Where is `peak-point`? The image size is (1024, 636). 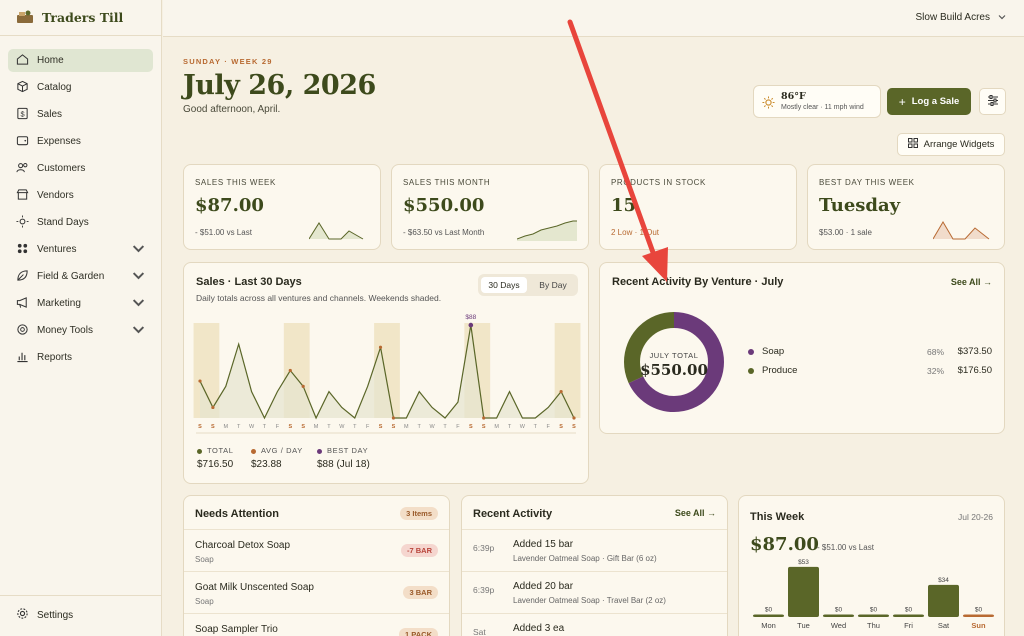 peak-point is located at coordinates (471, 325).